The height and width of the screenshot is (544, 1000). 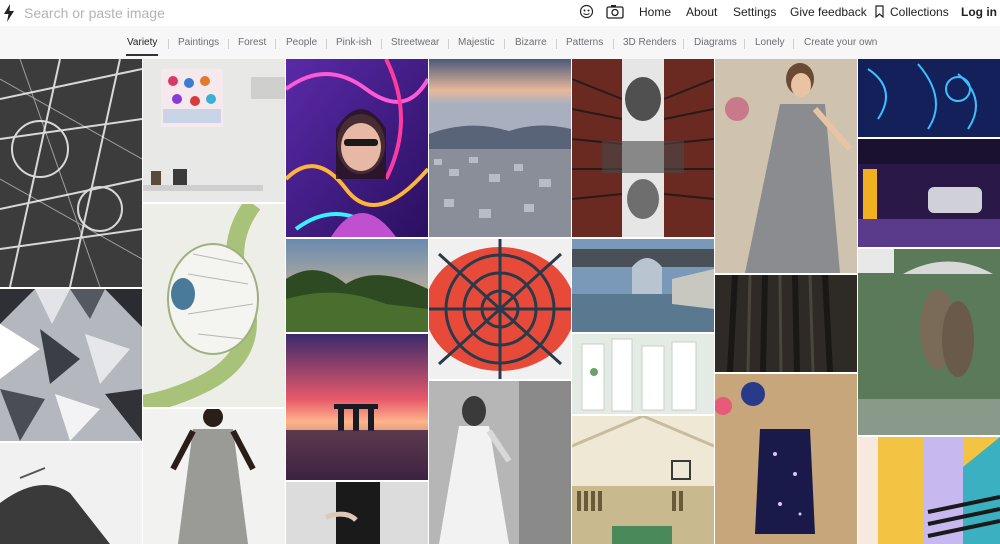 I want to click on gallery-image-glass-bottles, so click(x=643, y=374).